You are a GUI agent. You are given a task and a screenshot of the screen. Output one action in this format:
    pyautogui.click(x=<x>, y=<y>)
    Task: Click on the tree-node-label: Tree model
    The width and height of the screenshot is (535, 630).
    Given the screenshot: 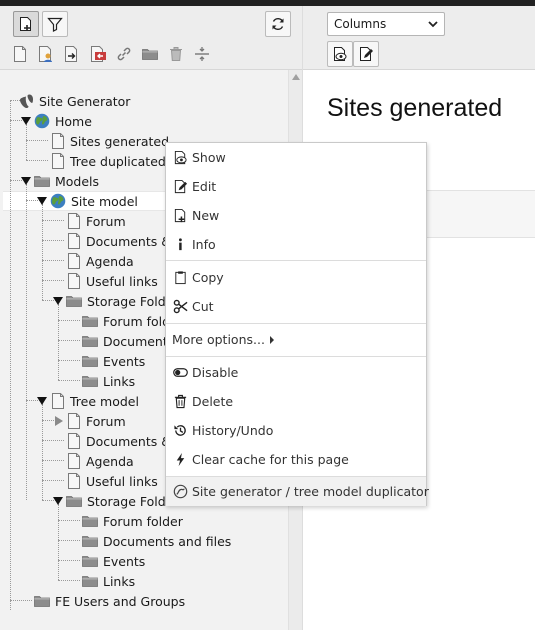 What is the action you would take?
    pyautogui.click(x=104, y=401)
    